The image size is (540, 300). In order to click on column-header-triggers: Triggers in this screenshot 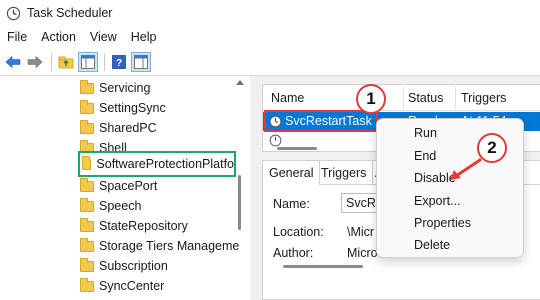, I will do `click(483, 98)`.